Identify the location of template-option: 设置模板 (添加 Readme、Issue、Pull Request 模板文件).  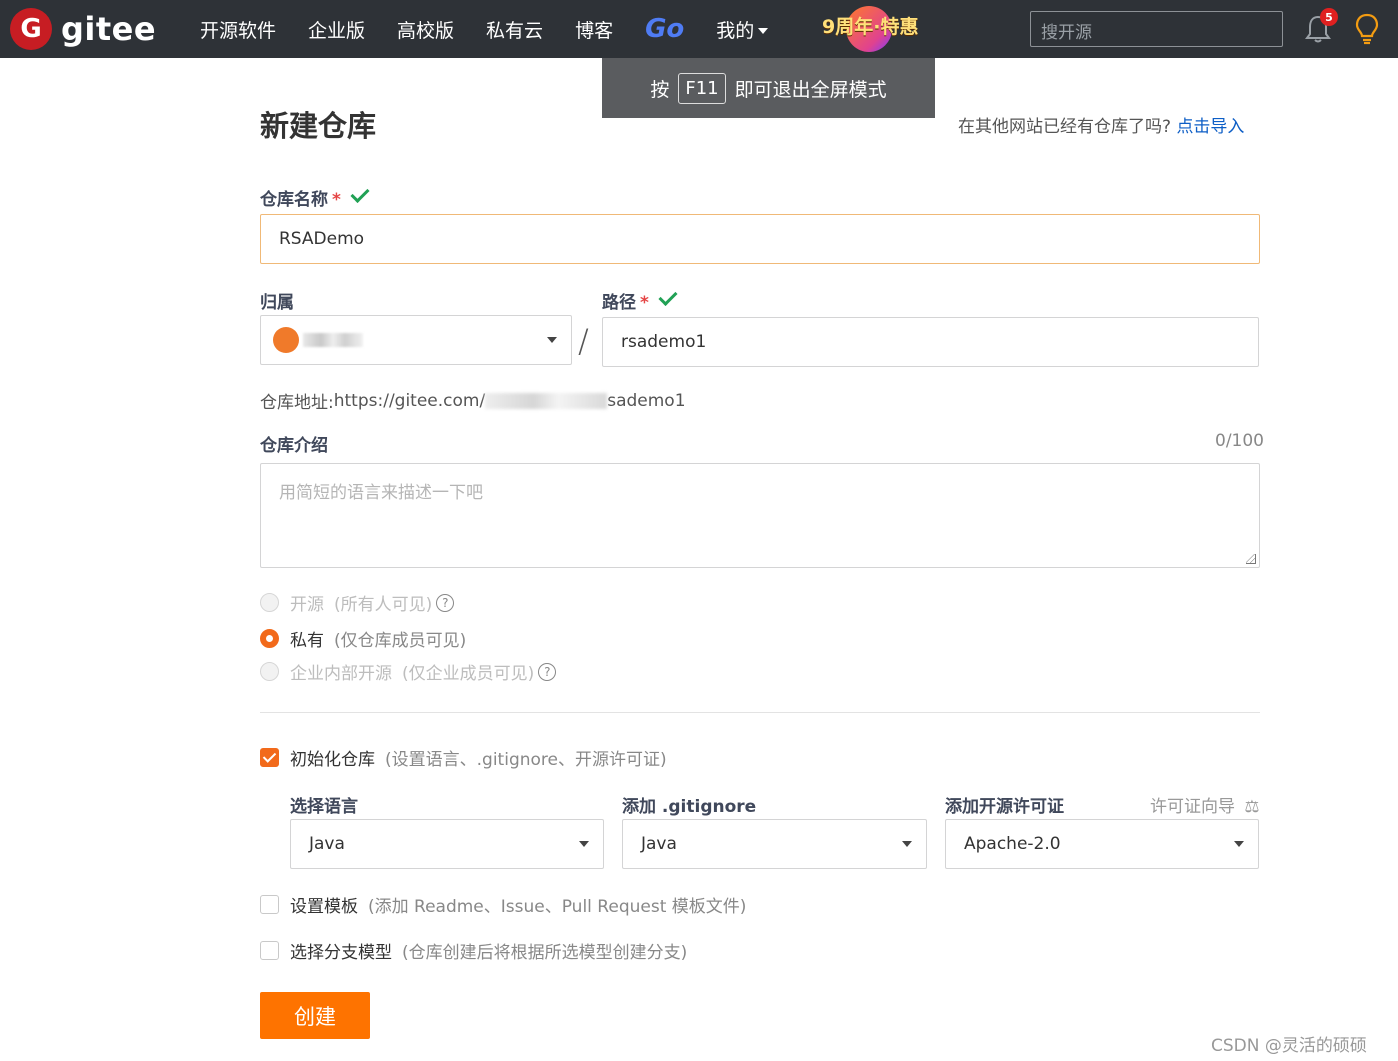
(503, 904).